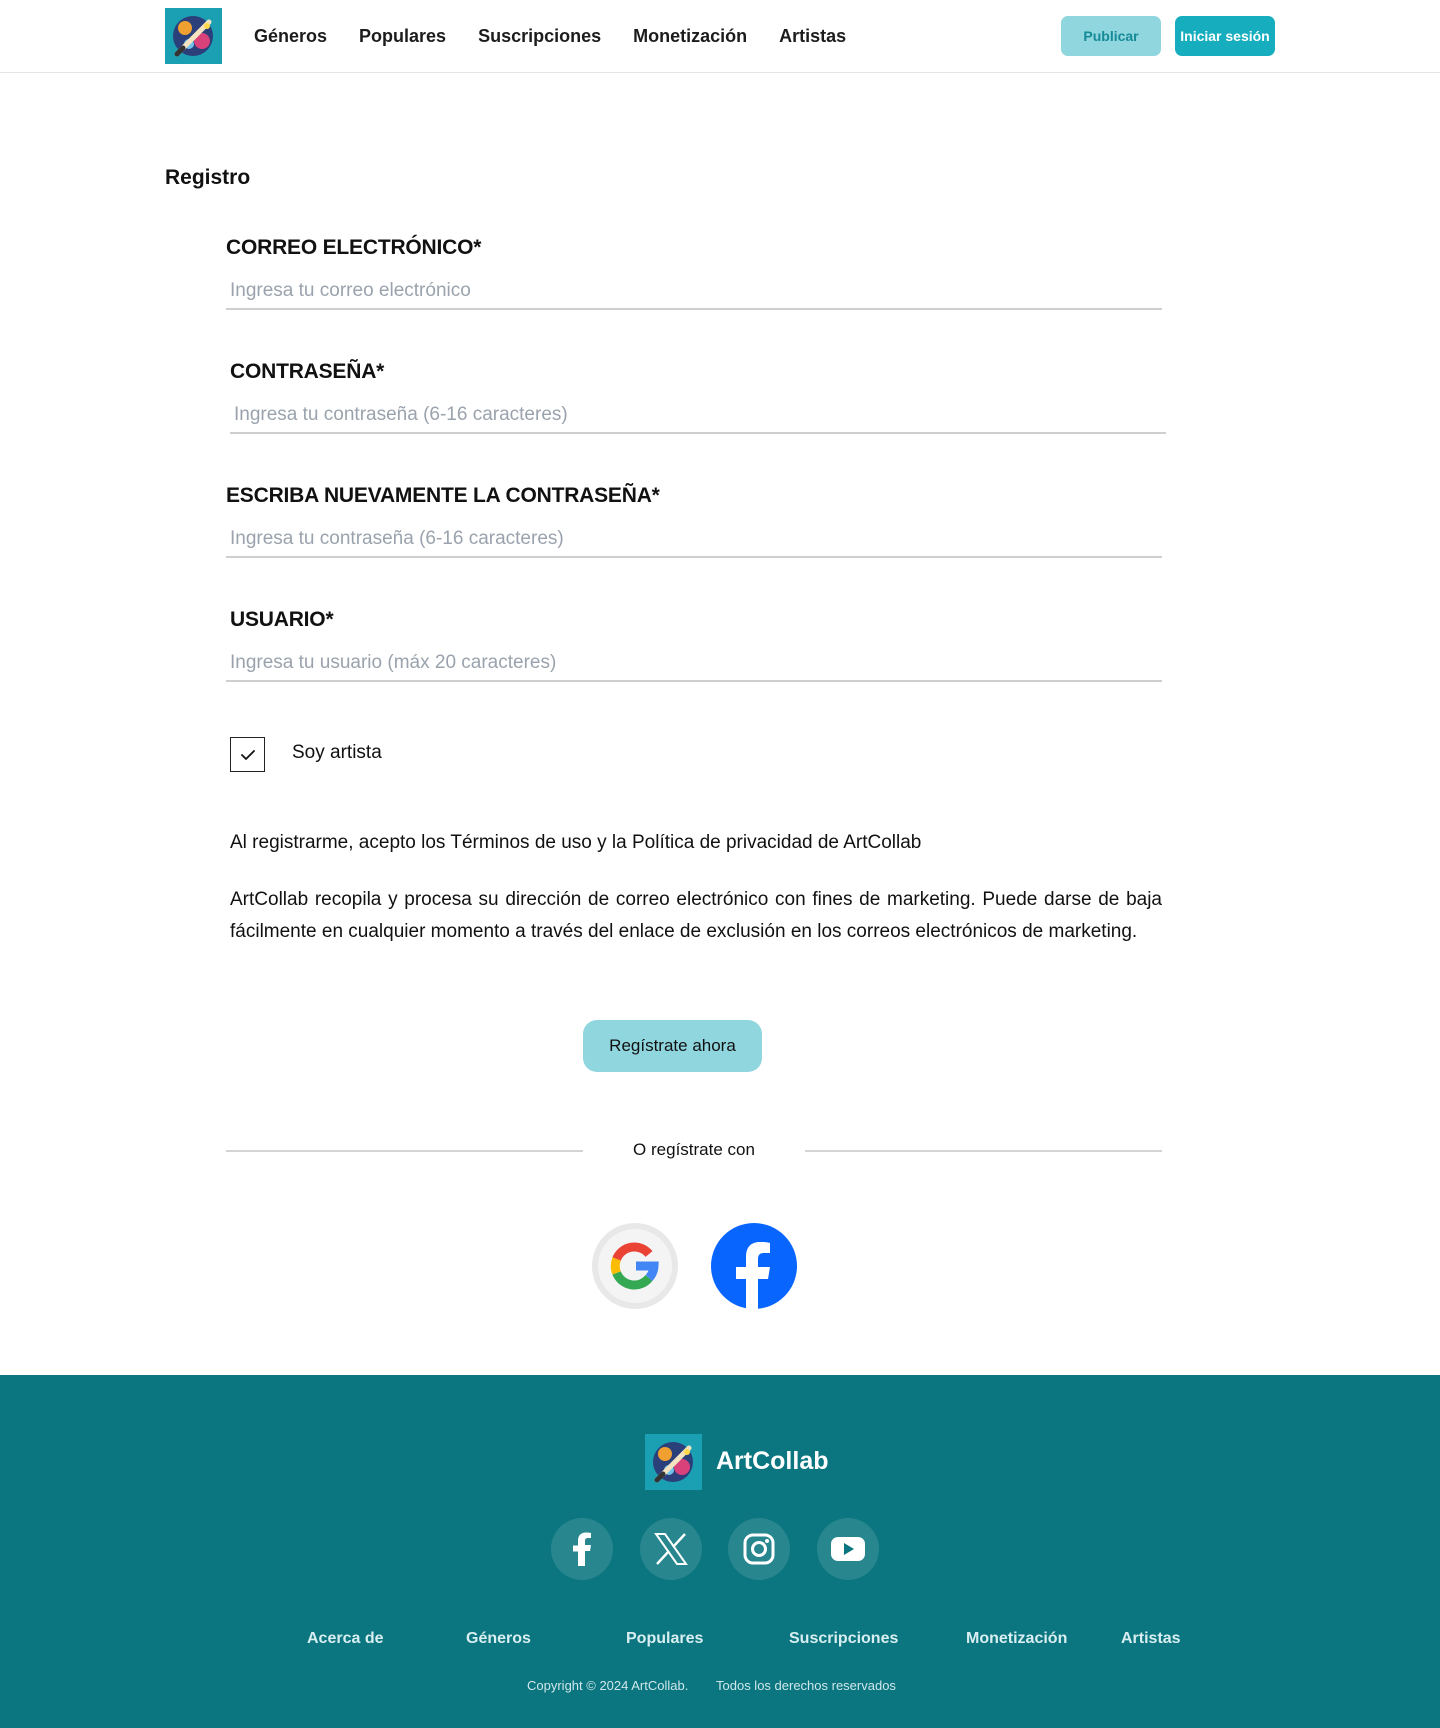  What do you see at coordinates (282, 619) in the screenshot?
I see `username-label: USUARIO*` at bounding box center [282, 619].